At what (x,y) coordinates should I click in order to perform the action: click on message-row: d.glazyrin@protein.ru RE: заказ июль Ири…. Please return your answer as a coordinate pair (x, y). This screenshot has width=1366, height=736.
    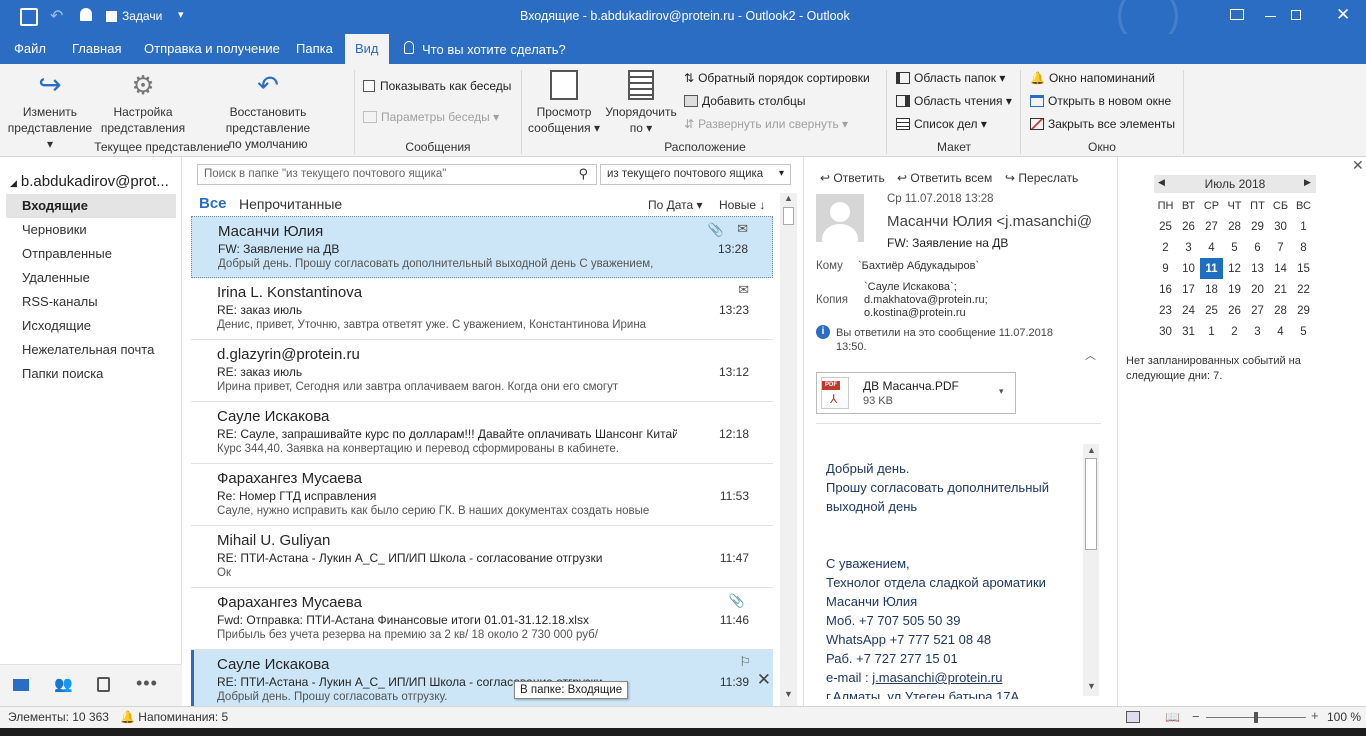
    Looking at the image, I should click on (482, 371).